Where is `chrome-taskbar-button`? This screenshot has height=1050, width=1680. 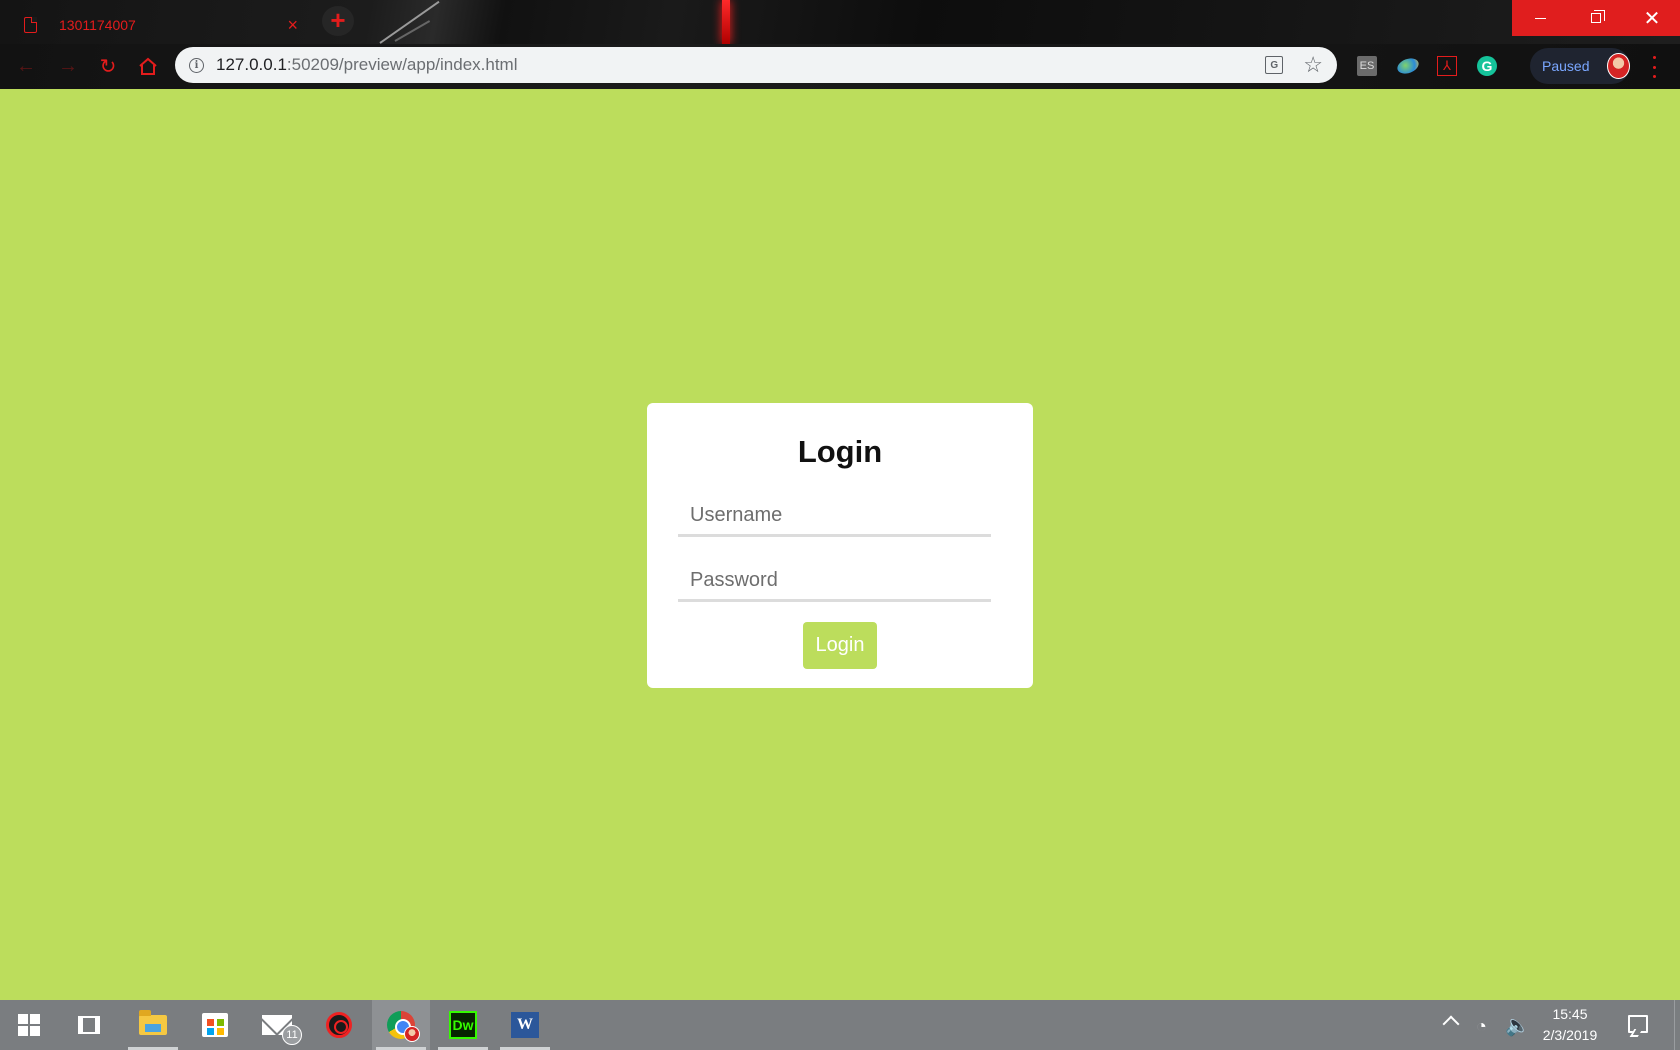
chrome-taskbar-button is located at coordinates (401, 1025).